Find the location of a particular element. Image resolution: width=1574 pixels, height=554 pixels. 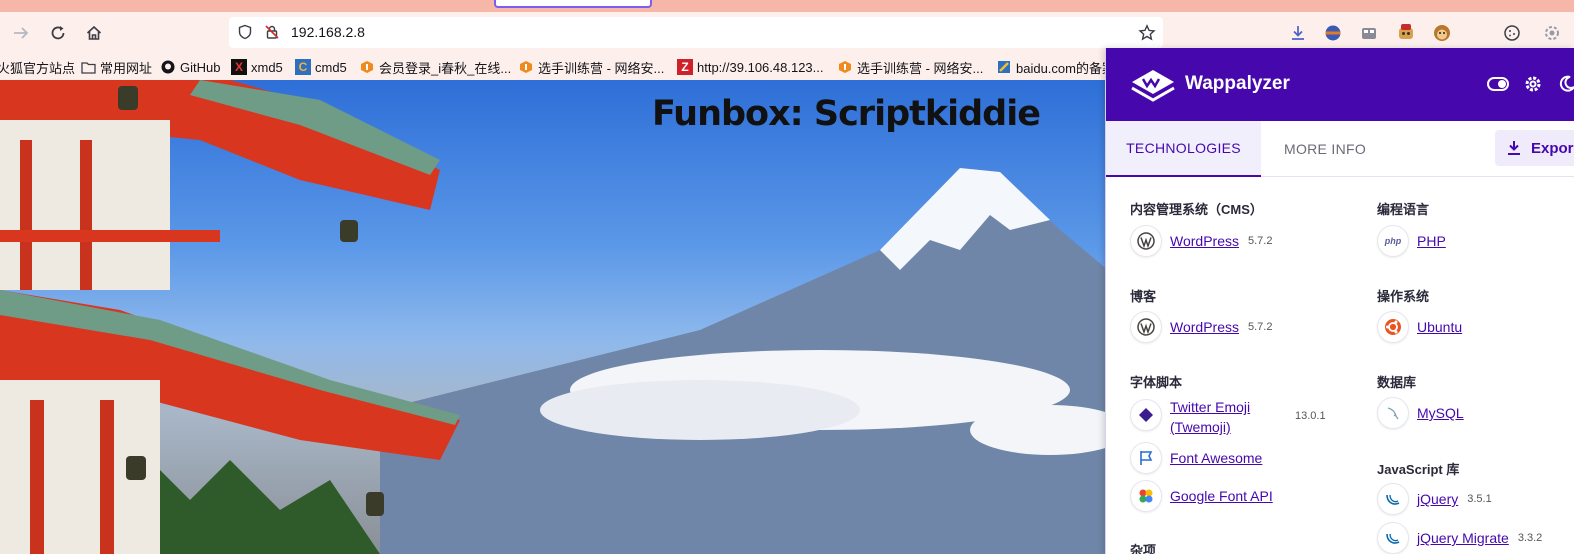

tech-name: MySQL is located at coordinates (1440, 413).